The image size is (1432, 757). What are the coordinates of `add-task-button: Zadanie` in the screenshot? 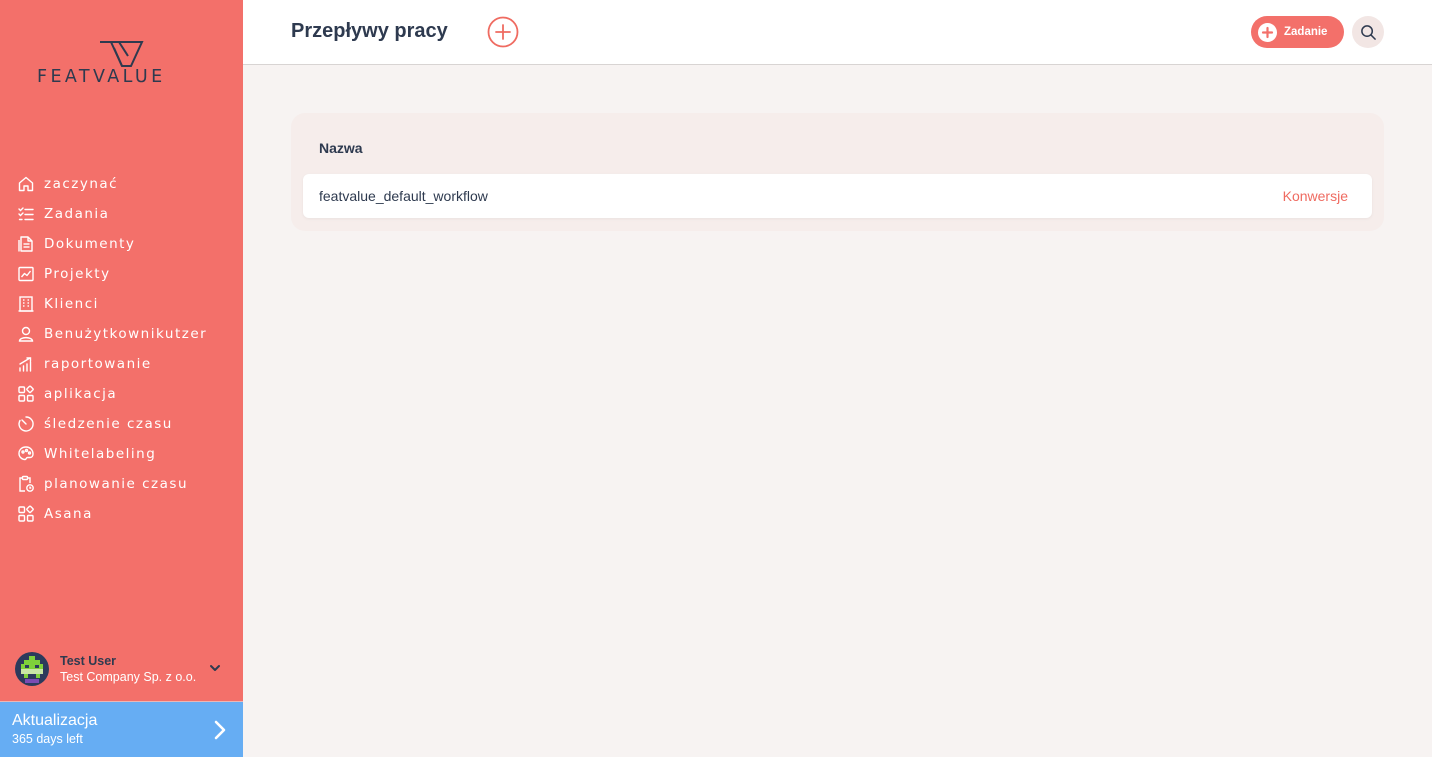 It's located at (1297, 32).